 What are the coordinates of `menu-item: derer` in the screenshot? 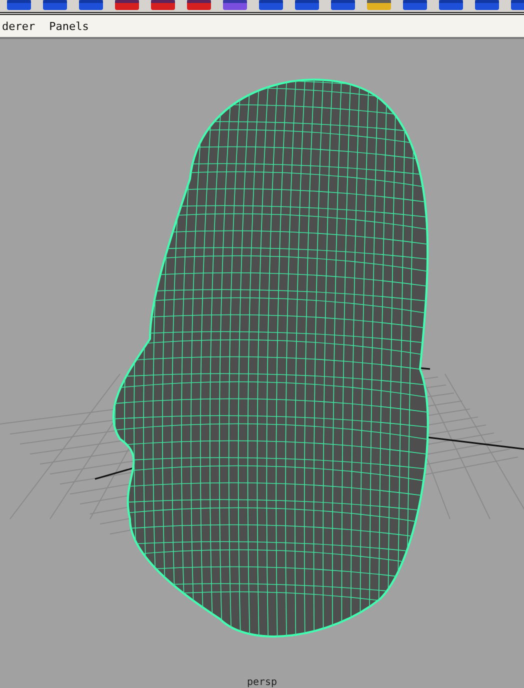 It's located at (19, 26).